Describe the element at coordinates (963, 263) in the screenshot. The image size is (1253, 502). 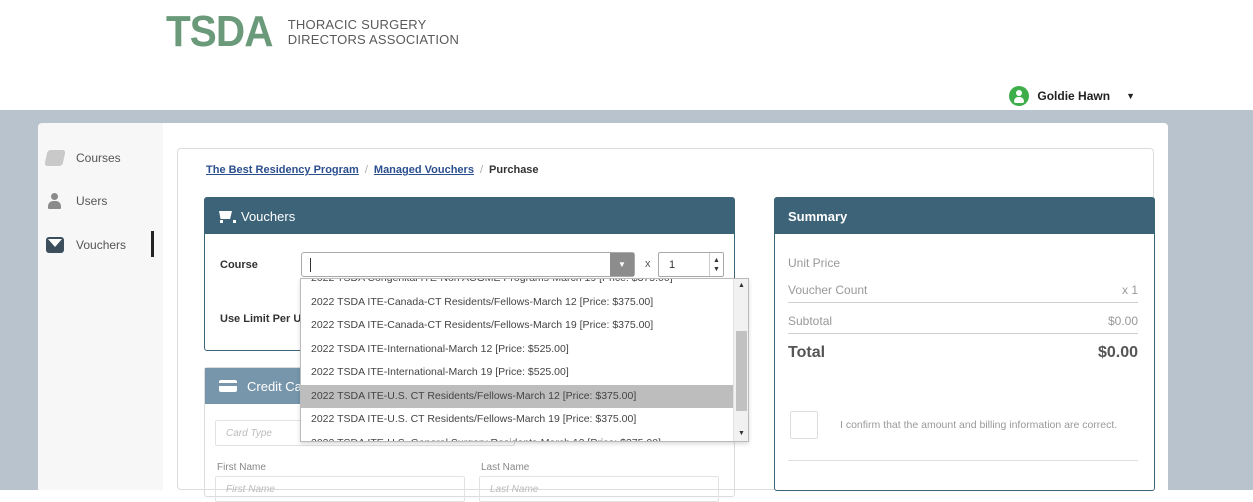
I see `unit-price-row: Unit Price` at that location.